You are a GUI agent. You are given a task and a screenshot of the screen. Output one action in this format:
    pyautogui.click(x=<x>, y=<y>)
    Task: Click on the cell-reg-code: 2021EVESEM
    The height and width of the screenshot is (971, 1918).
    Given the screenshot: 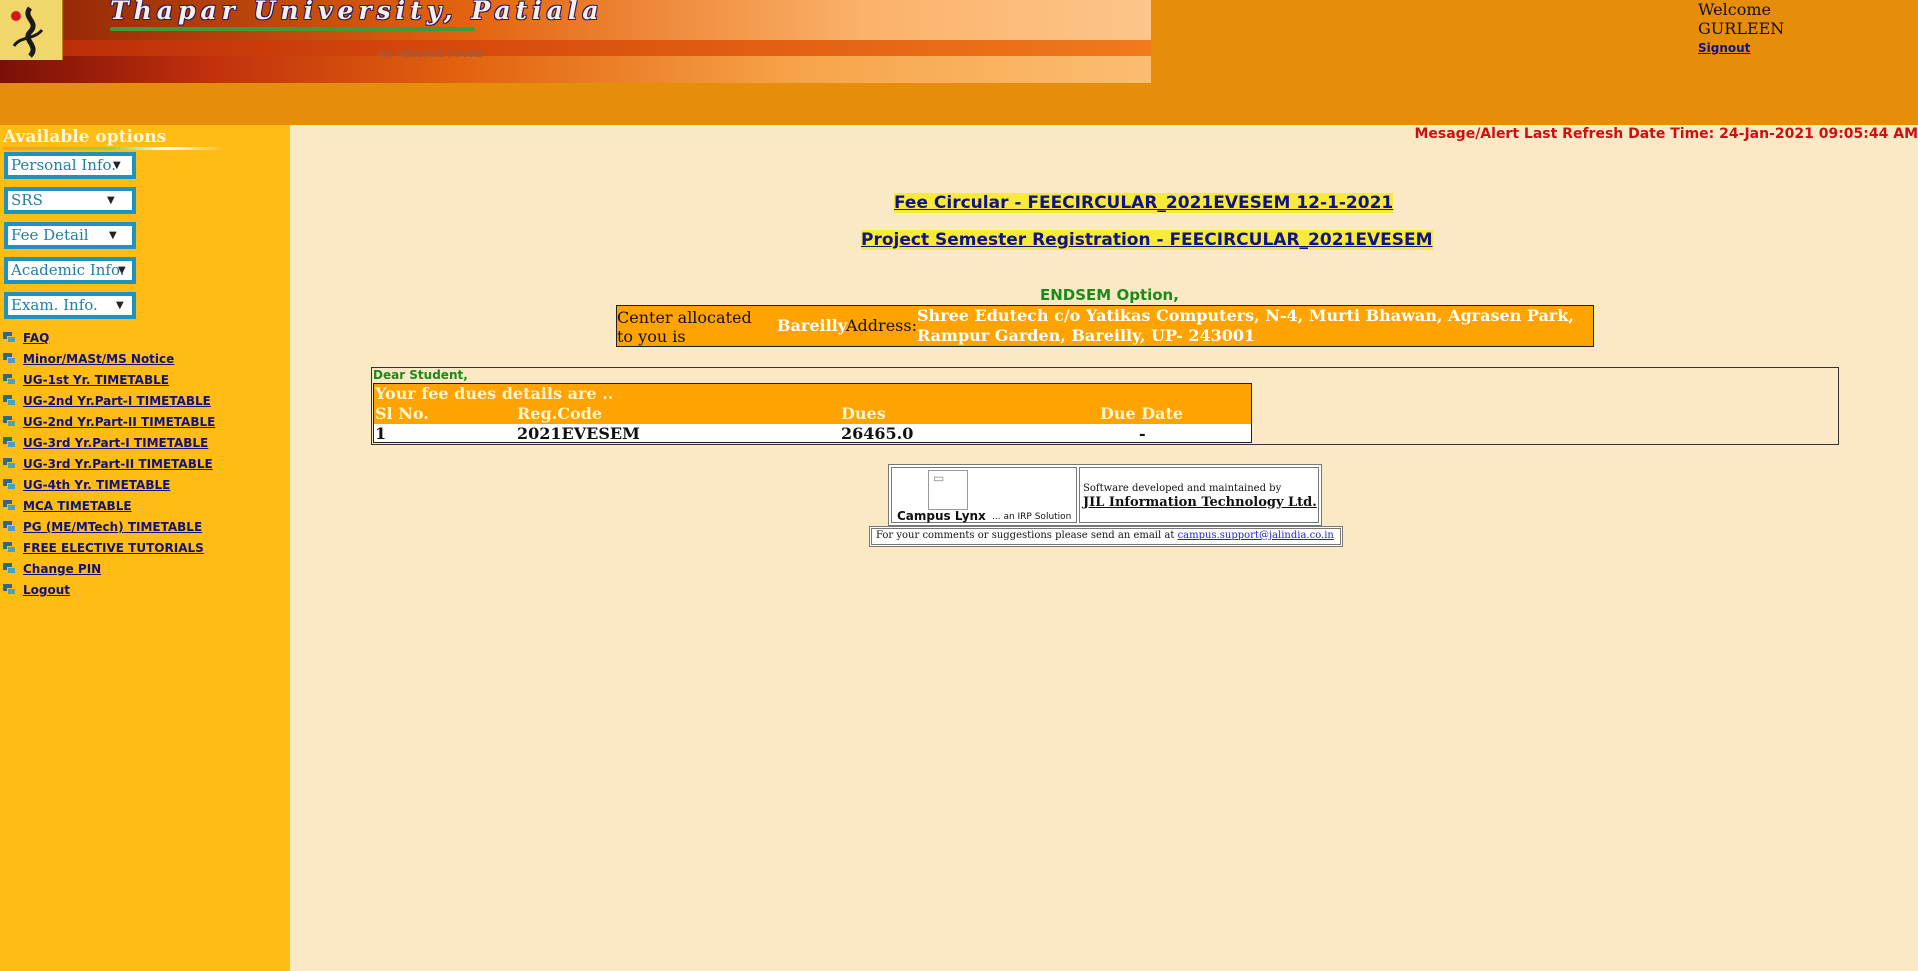 What is the action you would take?
    pyautogui.click(x=578, y=433)
    